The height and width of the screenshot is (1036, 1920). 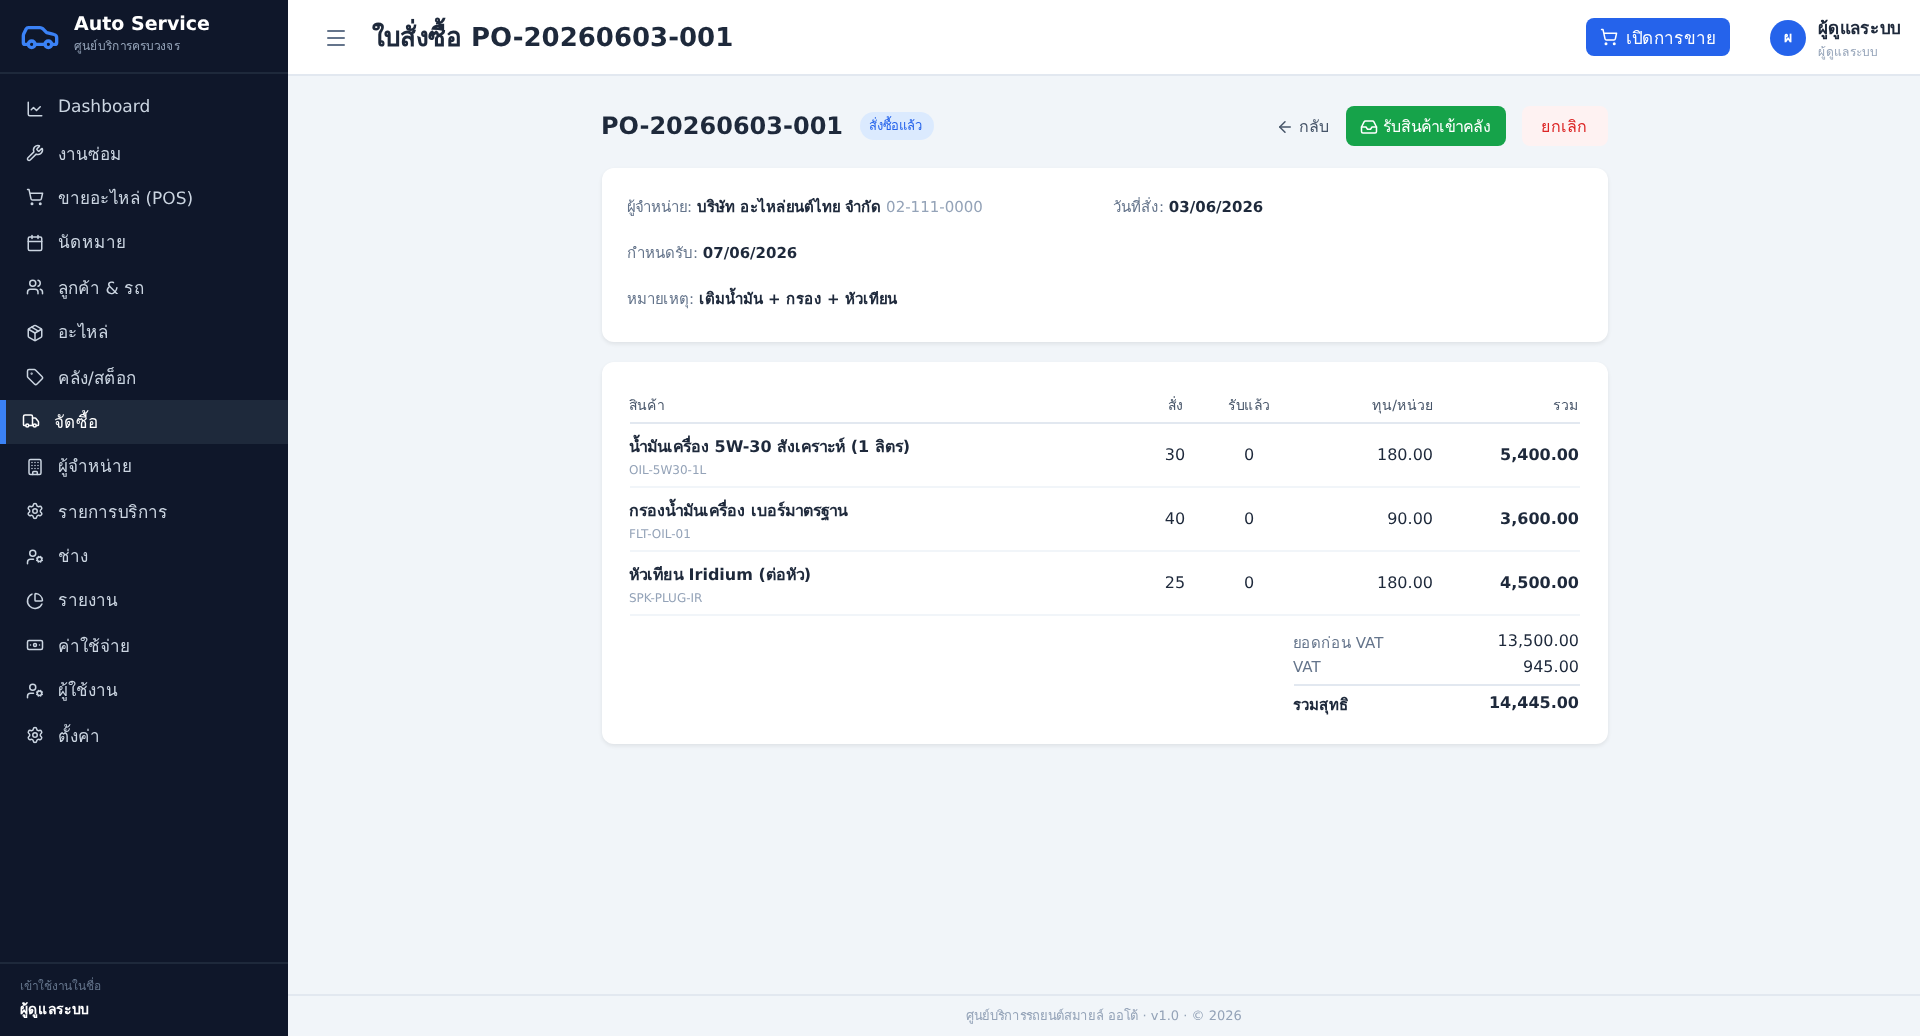 What do you see at coordinates (144, 108) in the screenshot?
I see `sidebar-item: Dashboard` at bounding box center [144, 108].